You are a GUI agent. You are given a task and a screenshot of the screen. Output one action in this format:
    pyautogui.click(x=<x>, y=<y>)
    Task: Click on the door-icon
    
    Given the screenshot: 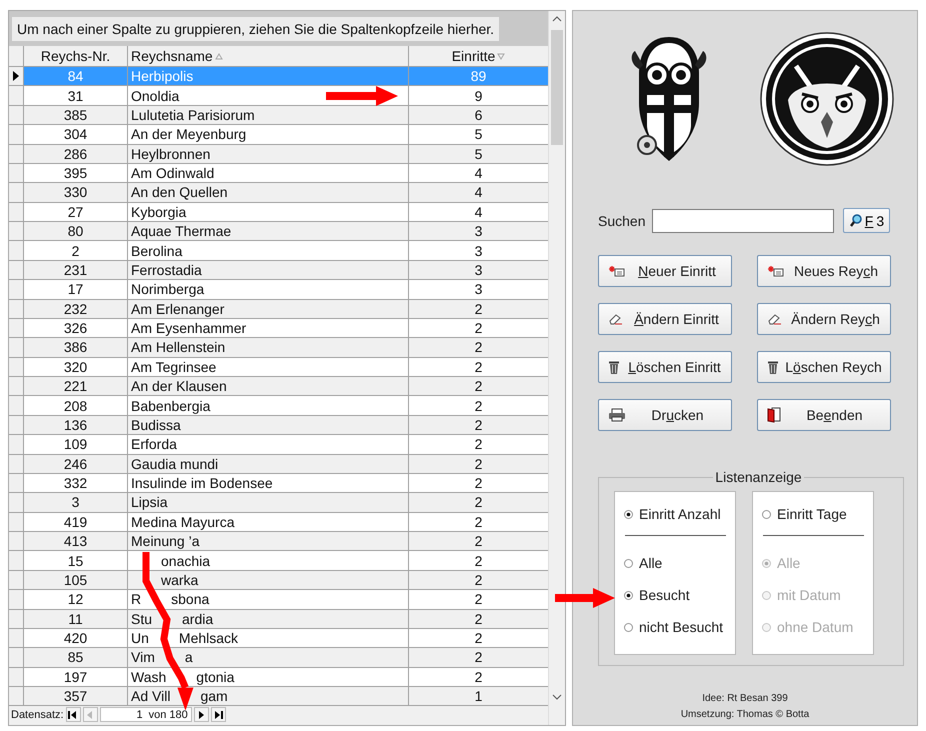 What is the action you would take?
    pyautogui.click(x=774, y=415)
    